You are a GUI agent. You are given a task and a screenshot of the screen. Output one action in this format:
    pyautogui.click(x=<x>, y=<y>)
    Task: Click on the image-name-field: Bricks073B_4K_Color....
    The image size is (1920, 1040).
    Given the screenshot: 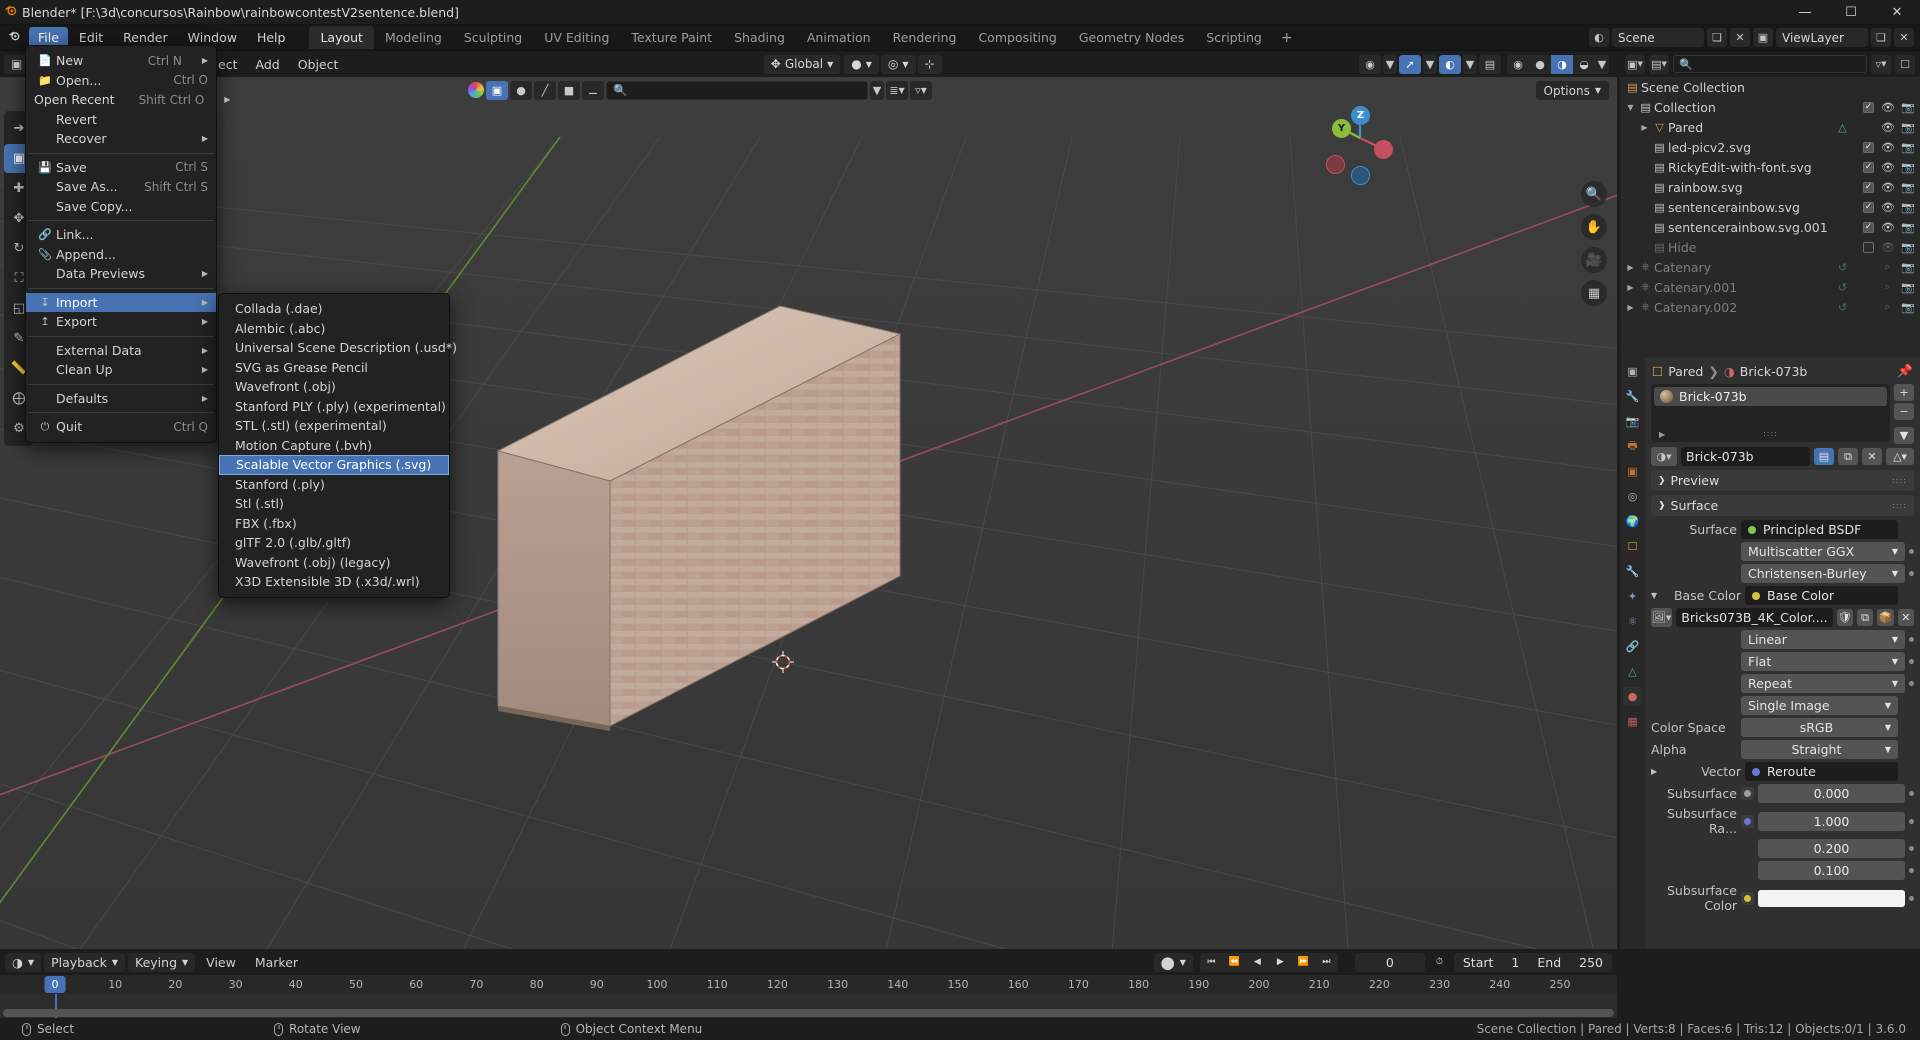 What is the action you would take?
    pyautogui.click(x=1754, y=617)
    